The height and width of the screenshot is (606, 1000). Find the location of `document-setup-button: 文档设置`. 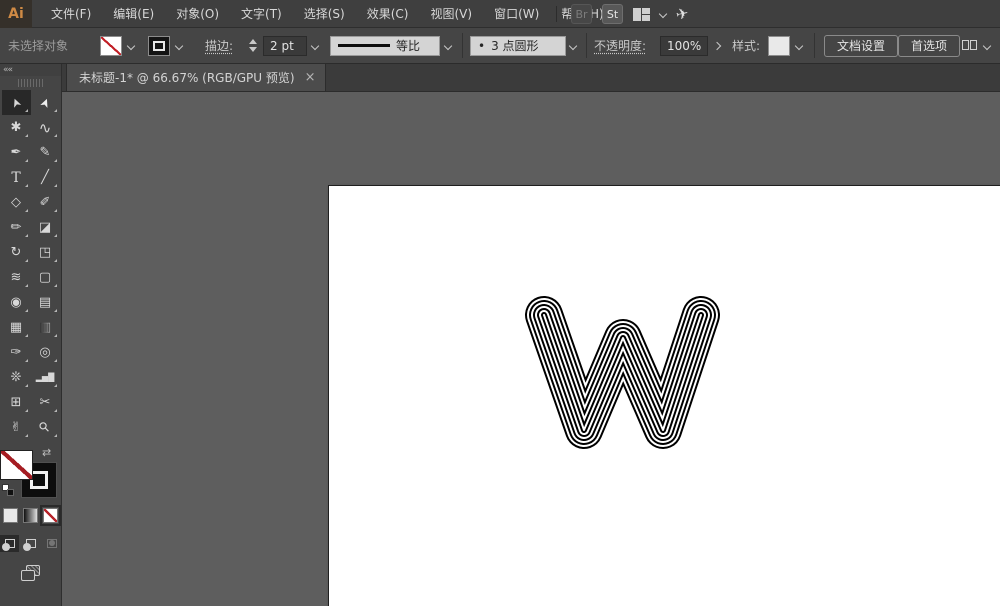

document-setup-button: 文档设置 is located at coordinates (861, 45).